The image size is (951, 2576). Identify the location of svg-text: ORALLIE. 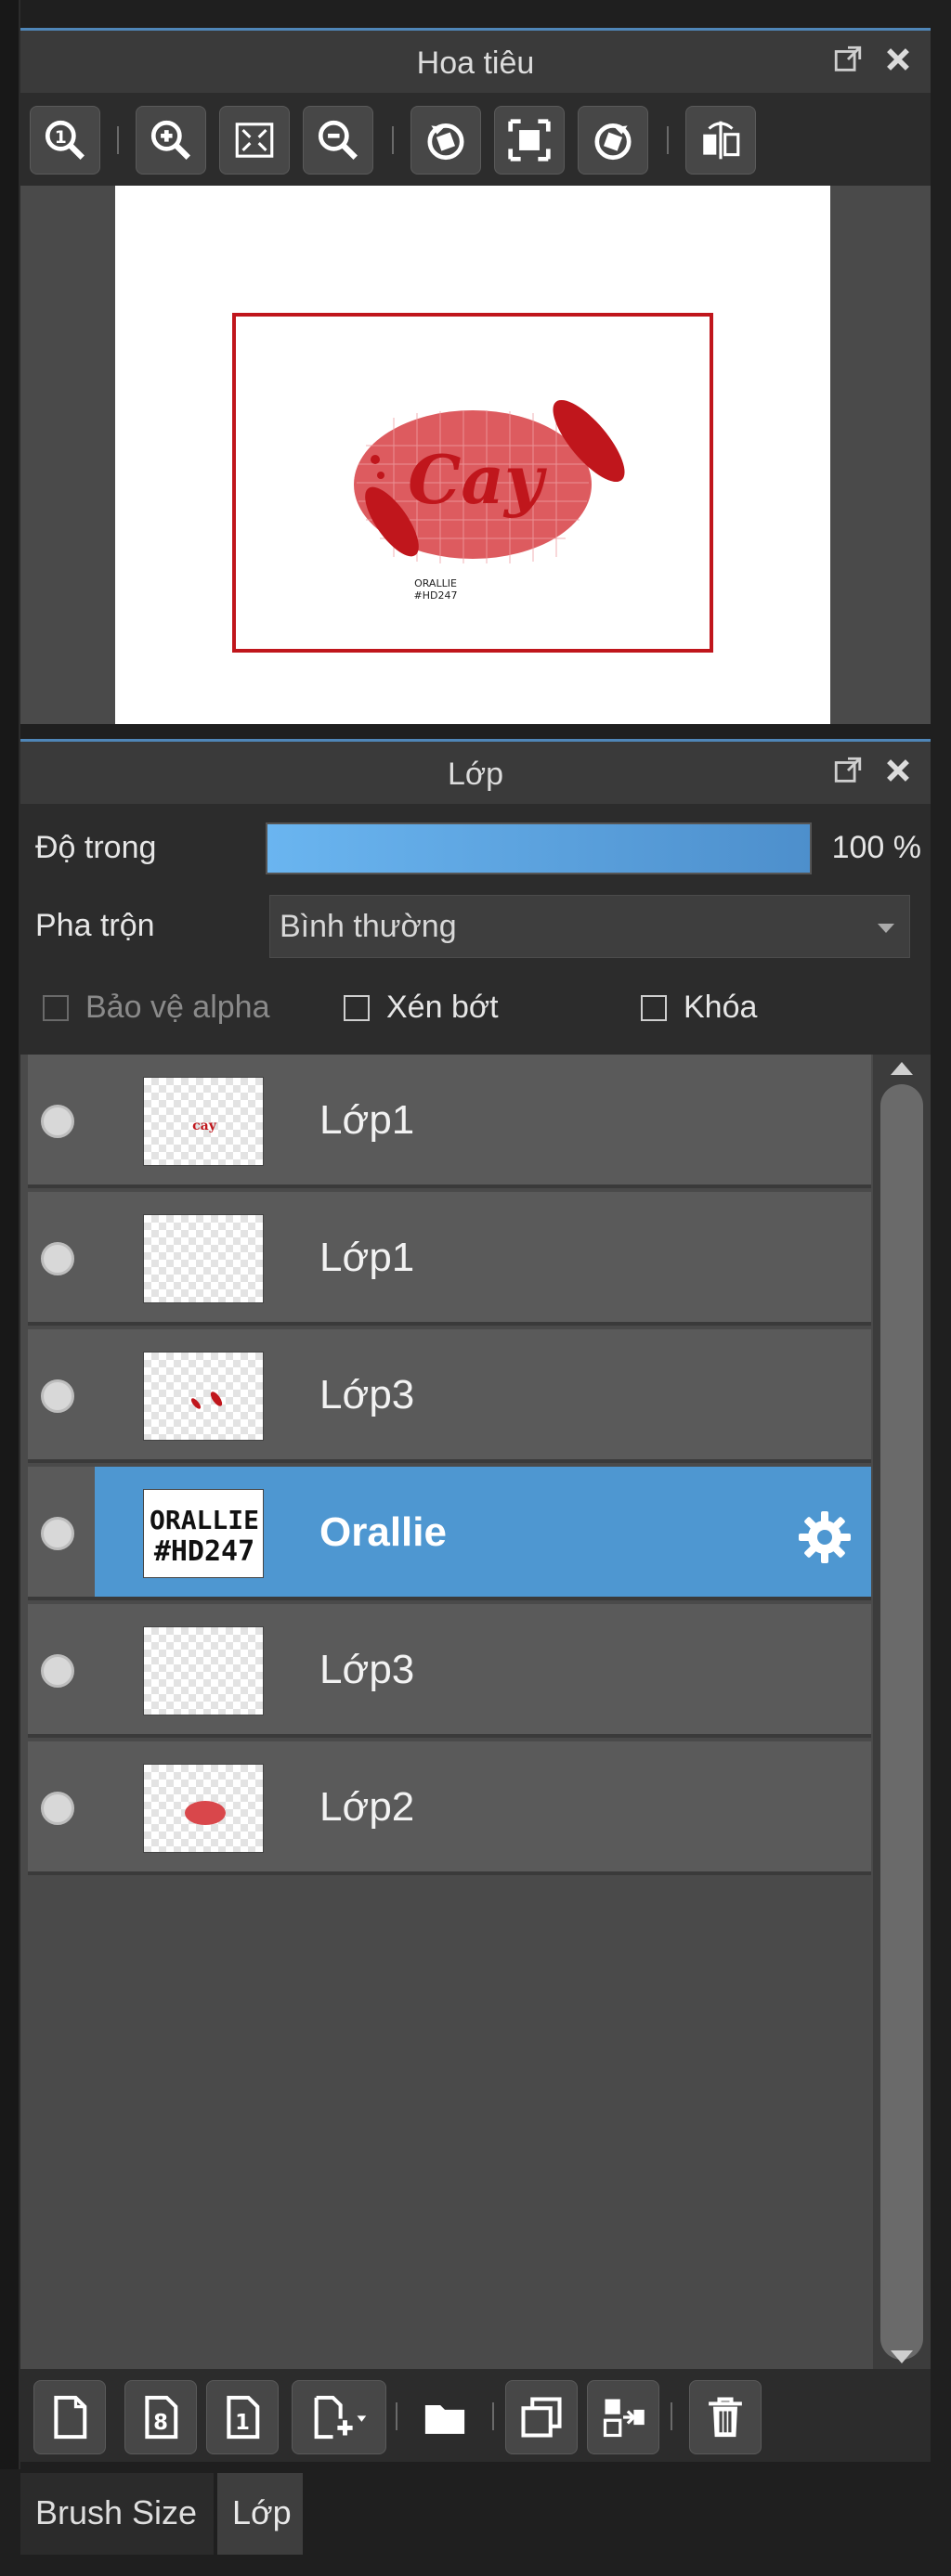
(204, 1520).